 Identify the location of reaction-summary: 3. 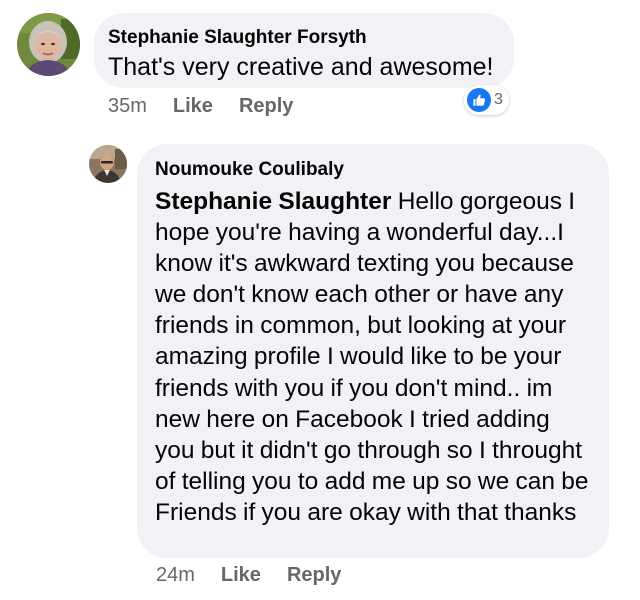
(486, 100).